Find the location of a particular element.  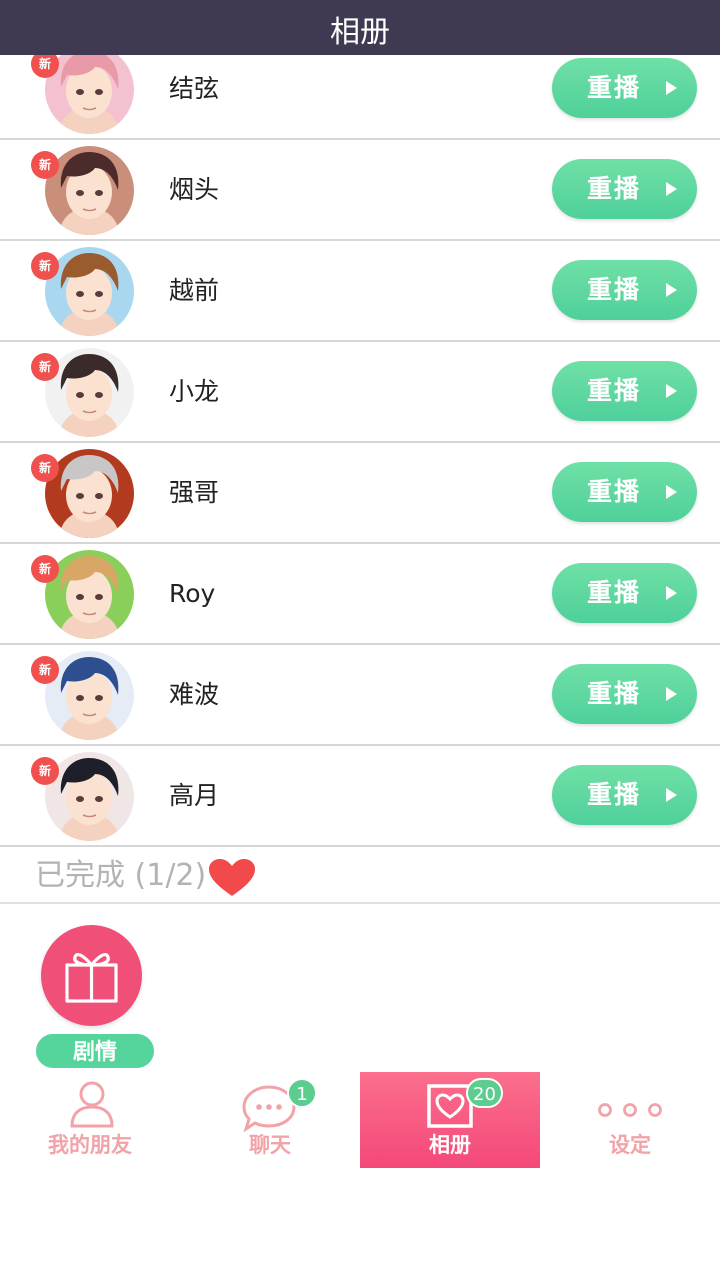

gift-icon is located at coordinates (91, 978).